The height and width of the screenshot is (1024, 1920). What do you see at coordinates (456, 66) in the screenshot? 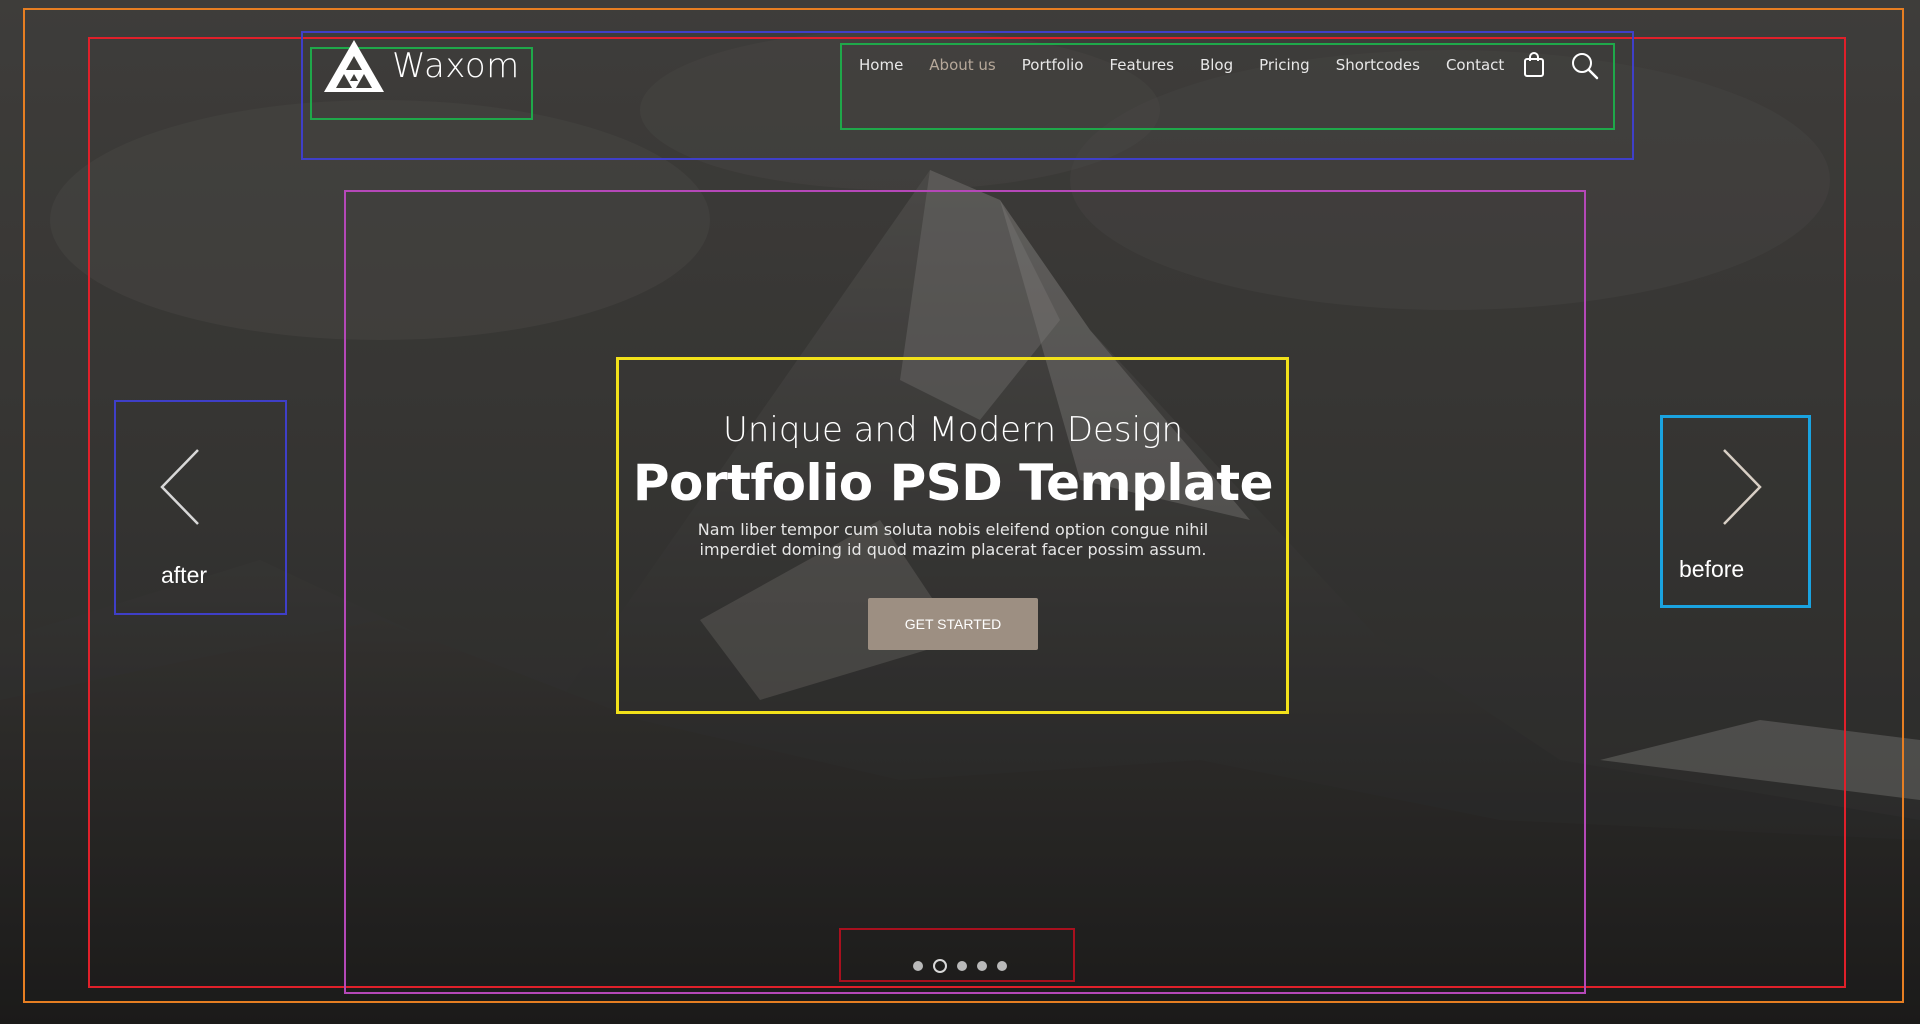
I see `brand-name: Waxom` at bounding box center [456, 66].